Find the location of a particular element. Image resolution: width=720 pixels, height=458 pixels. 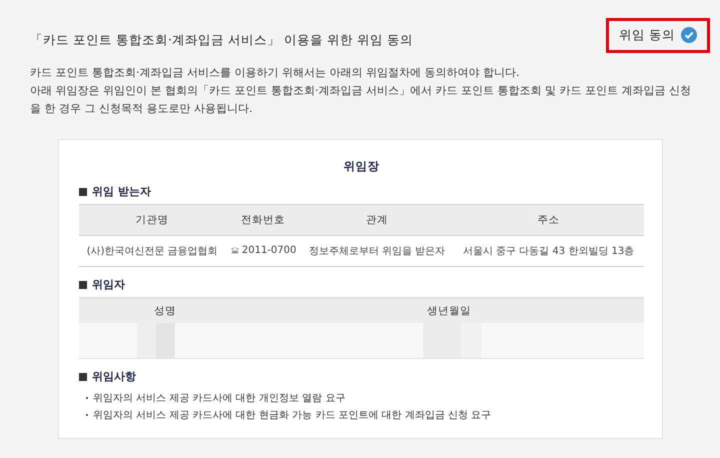

check-icon is located at coordinates (689, 35).